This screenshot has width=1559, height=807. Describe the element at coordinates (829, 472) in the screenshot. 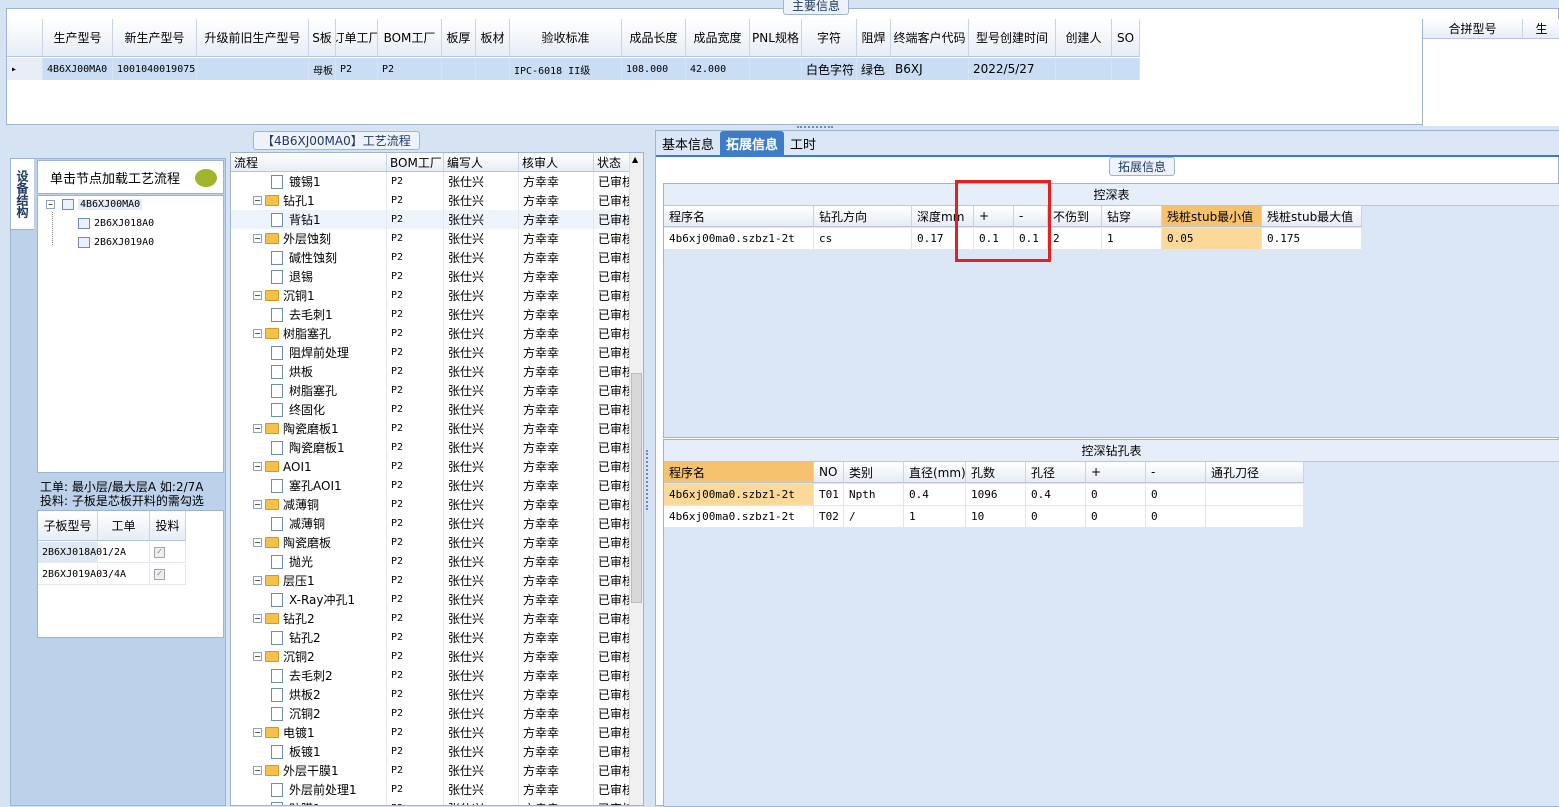

I see `column-header: NO` at that location.